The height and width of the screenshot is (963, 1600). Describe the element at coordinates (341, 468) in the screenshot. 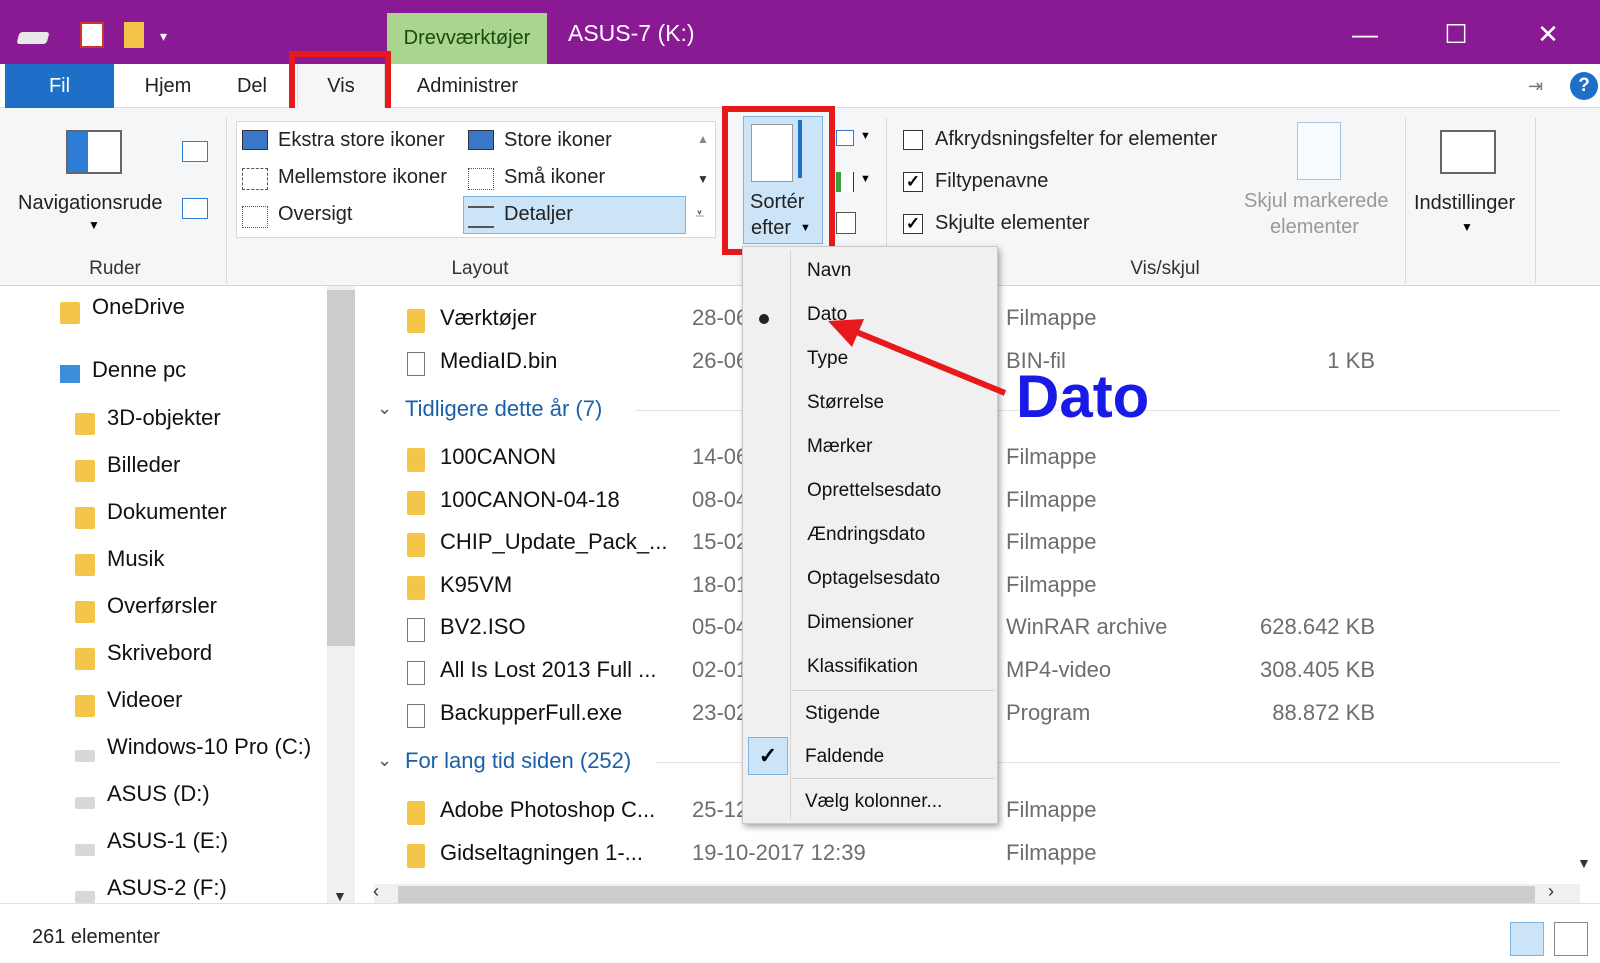

I see `nav-scrollbar-thumb` at that location.